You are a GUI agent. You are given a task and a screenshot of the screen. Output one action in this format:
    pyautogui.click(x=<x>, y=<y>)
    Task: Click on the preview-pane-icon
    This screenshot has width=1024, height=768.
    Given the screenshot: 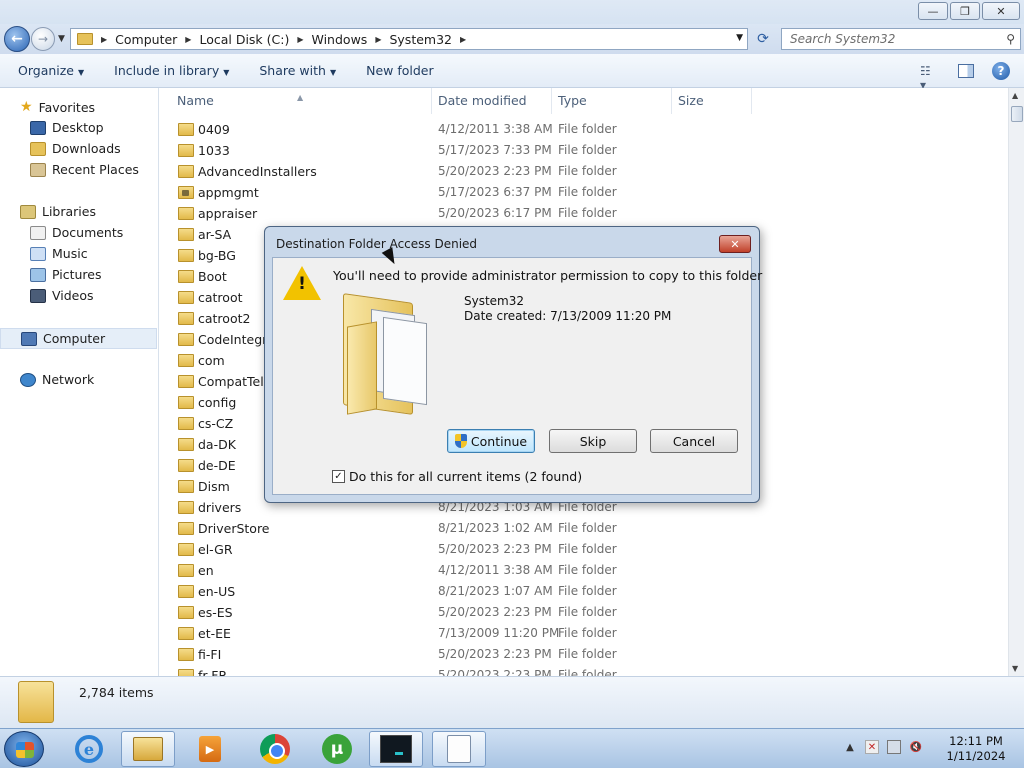 What is the action you would take?
    pyautogui.click(x=966, y=71)
    